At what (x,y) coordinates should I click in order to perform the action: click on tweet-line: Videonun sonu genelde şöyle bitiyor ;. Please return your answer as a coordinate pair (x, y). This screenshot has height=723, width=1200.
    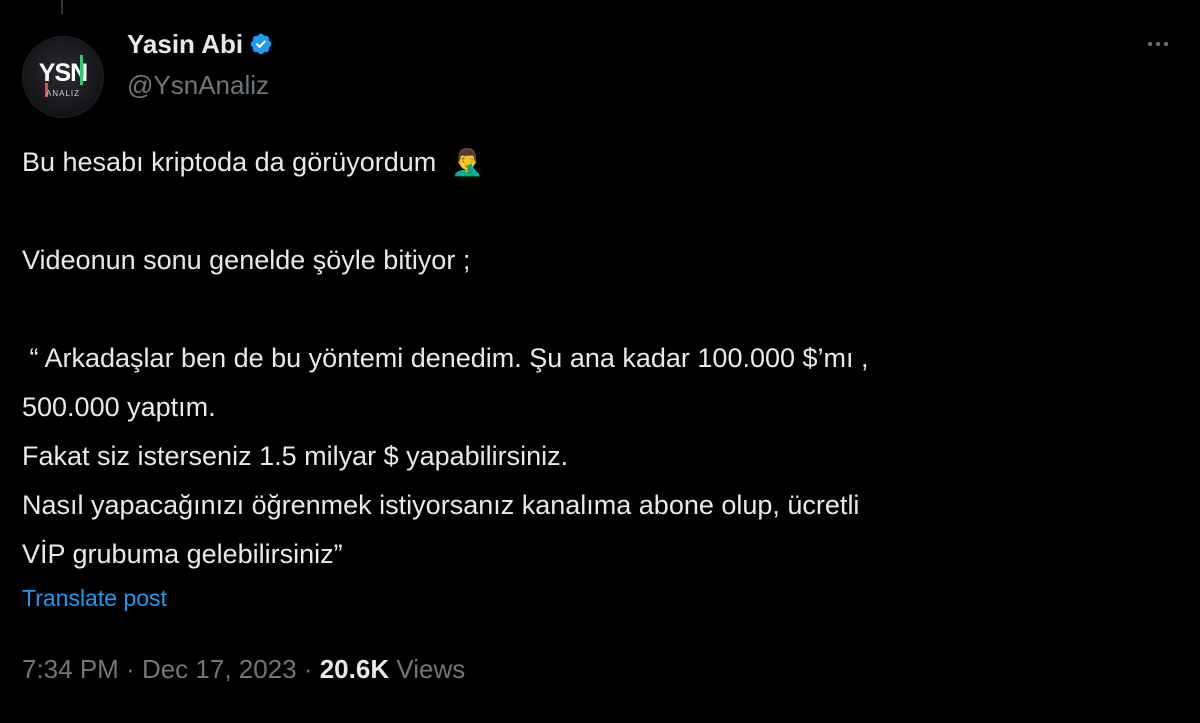
    Looking at the image, I should click on (246, 260).